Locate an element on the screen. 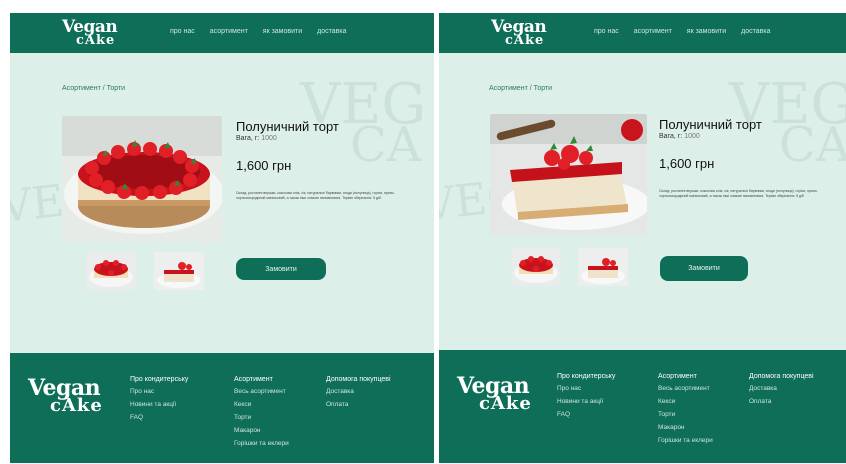 This screenshot has height=464, width=846. cake-slice-illustration is located at coordinates (568, 174).